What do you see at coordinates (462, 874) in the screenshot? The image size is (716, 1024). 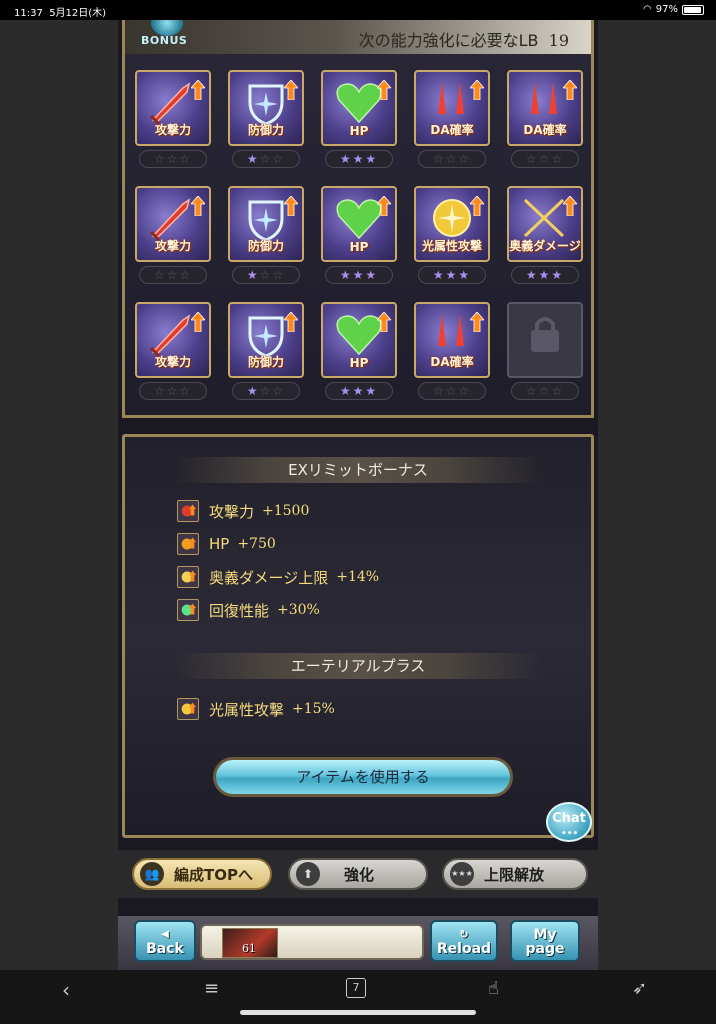 I see `stars-icon: ★★★` at bounding box center [462, 874].